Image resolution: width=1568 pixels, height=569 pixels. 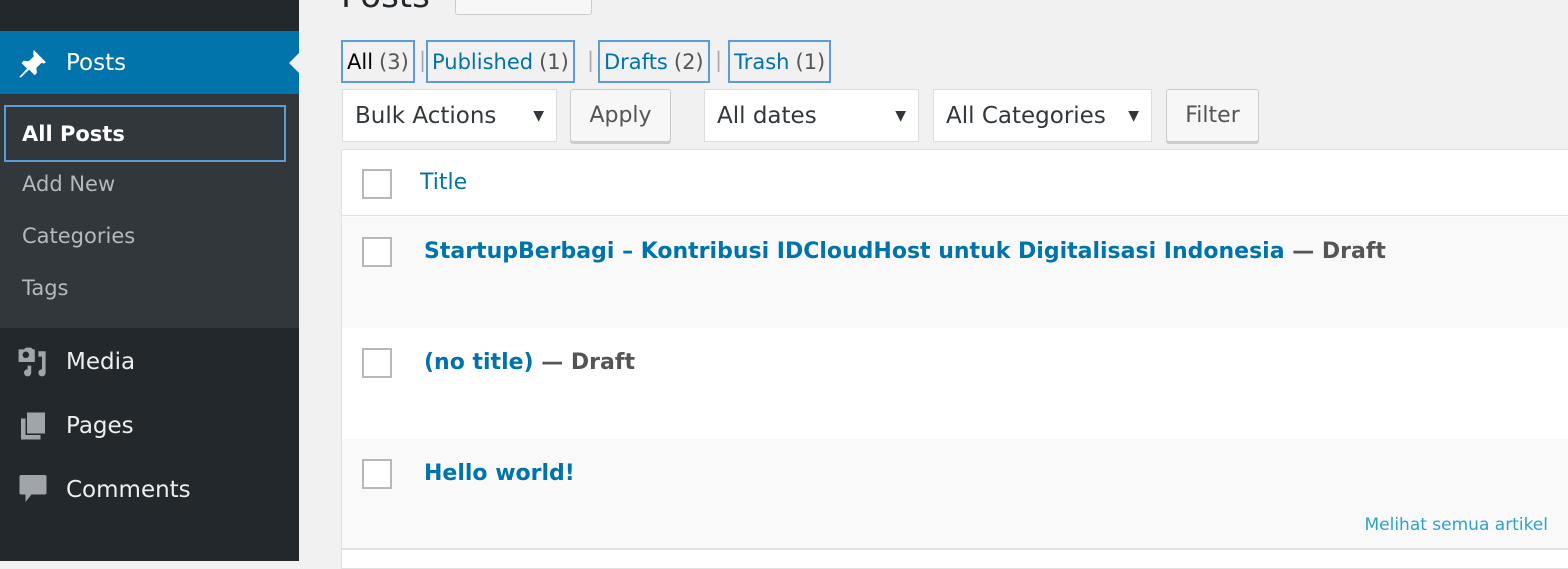 I want to click on media-icon, so click(x=33, y=362).